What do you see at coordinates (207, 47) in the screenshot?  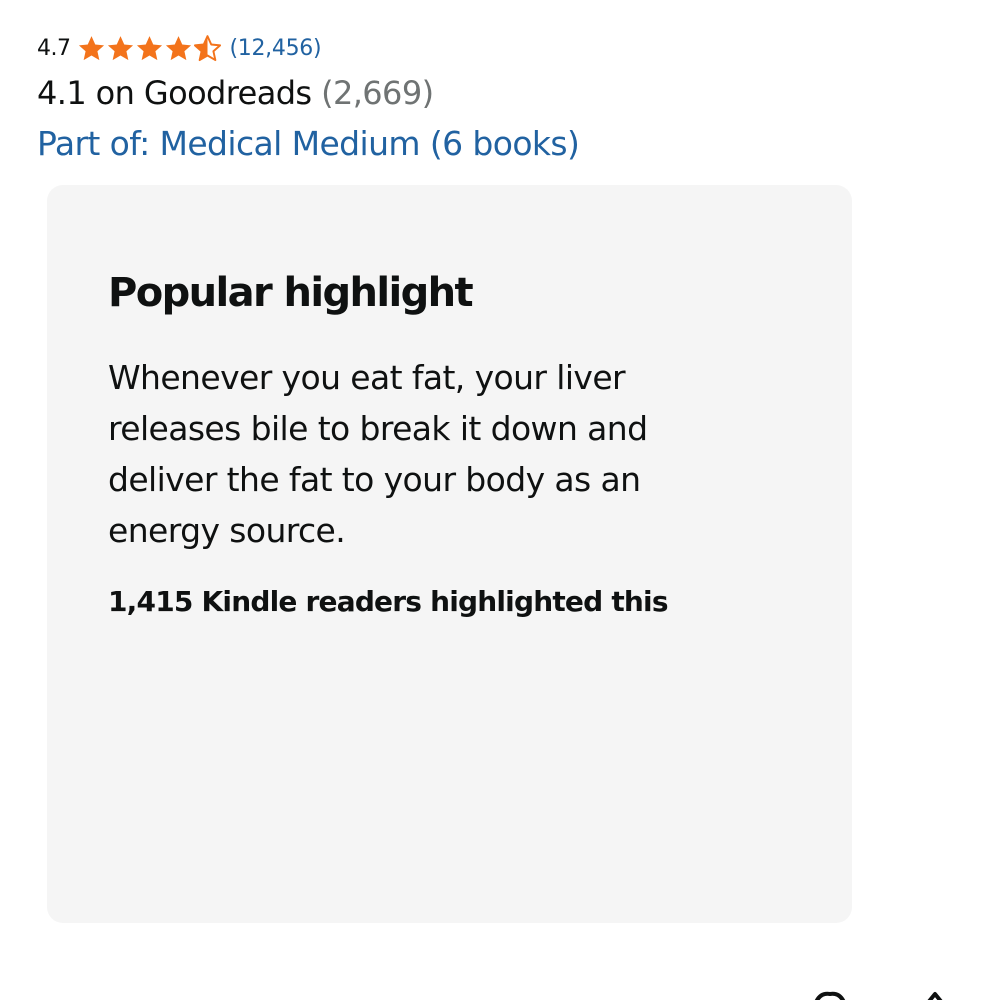 I see `star-half-icon` at bounding box center [207, 47].